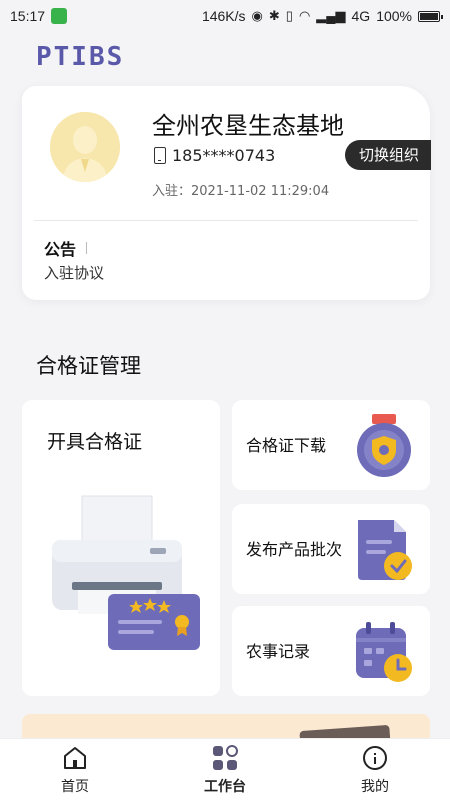  I want to click on app-notification-icon, so click(59, 16).